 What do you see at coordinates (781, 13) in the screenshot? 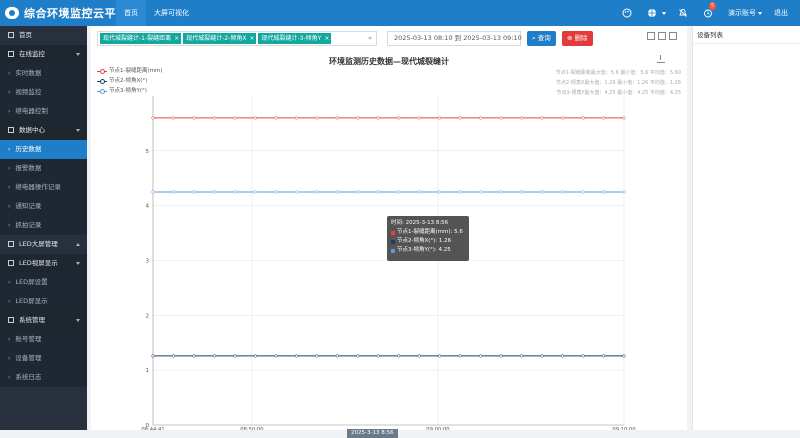
I see `logout-link: 退出` at bounding box center [781, 13].